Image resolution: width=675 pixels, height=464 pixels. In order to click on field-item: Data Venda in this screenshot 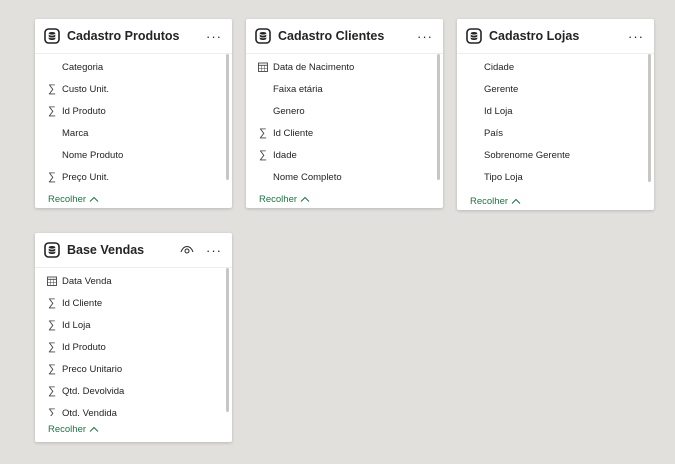, I will do `click(133, 281)`.